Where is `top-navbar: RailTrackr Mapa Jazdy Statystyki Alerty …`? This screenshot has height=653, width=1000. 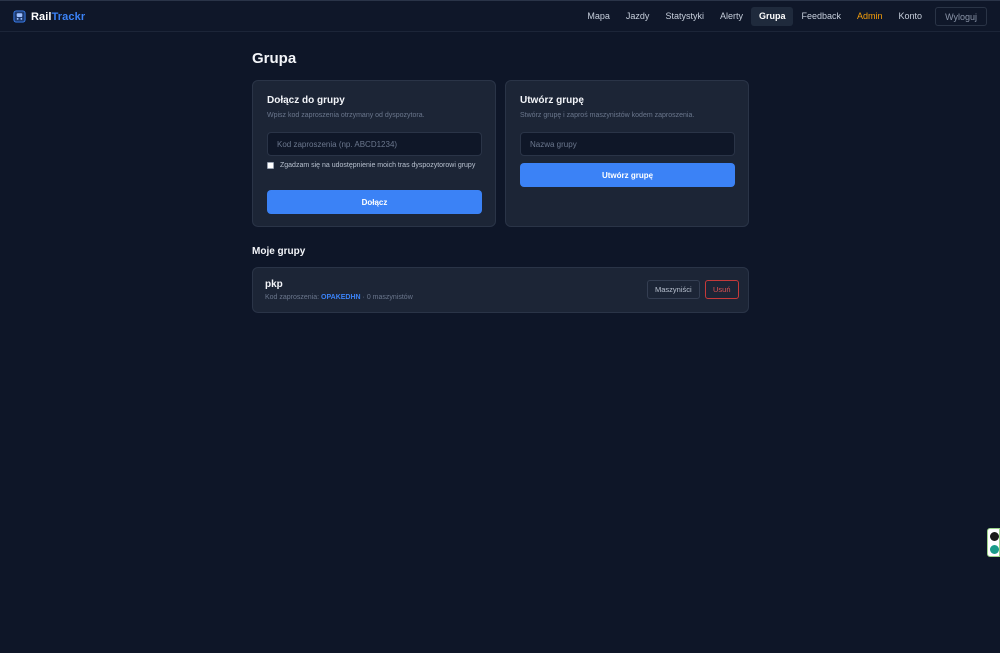
top-navbar: RailTrackr Mapa Jazdy Statystyki Alerty … is located at coordinates (500, 16).